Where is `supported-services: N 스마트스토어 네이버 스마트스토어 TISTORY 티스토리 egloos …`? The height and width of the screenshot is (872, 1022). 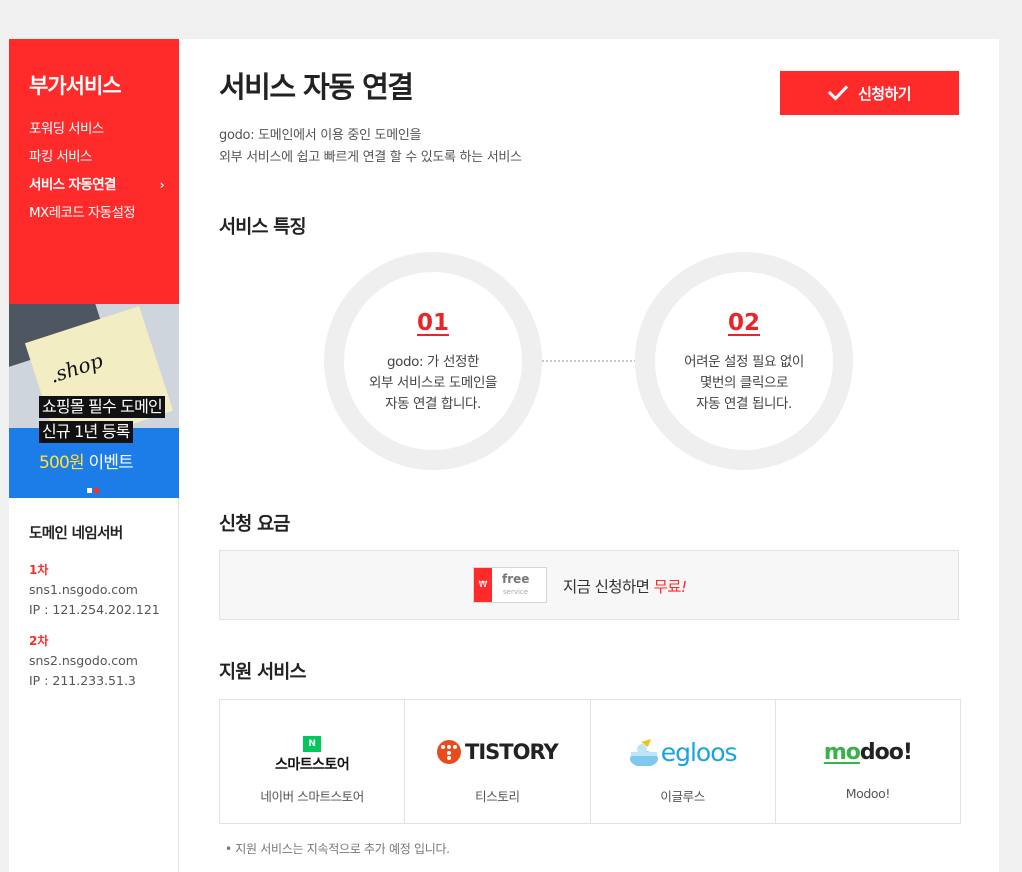
supported-services: N 스마트스토어 네이버 스마트스토어 TISTORY 티스토리 egloos … is located at coordinates (590, 761).